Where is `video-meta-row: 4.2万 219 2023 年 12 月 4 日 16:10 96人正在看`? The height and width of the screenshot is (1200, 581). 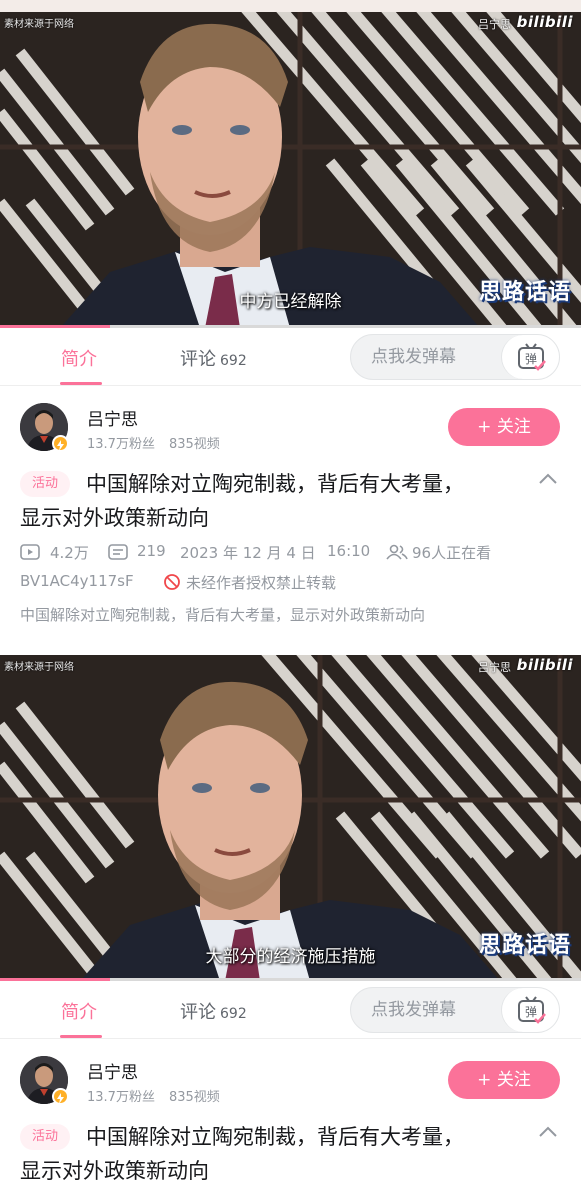
video-meta-row: 4.2万 219 2023 年 12 月 4 日 16:10 96人正在看 is located at coordinates (290, 552).